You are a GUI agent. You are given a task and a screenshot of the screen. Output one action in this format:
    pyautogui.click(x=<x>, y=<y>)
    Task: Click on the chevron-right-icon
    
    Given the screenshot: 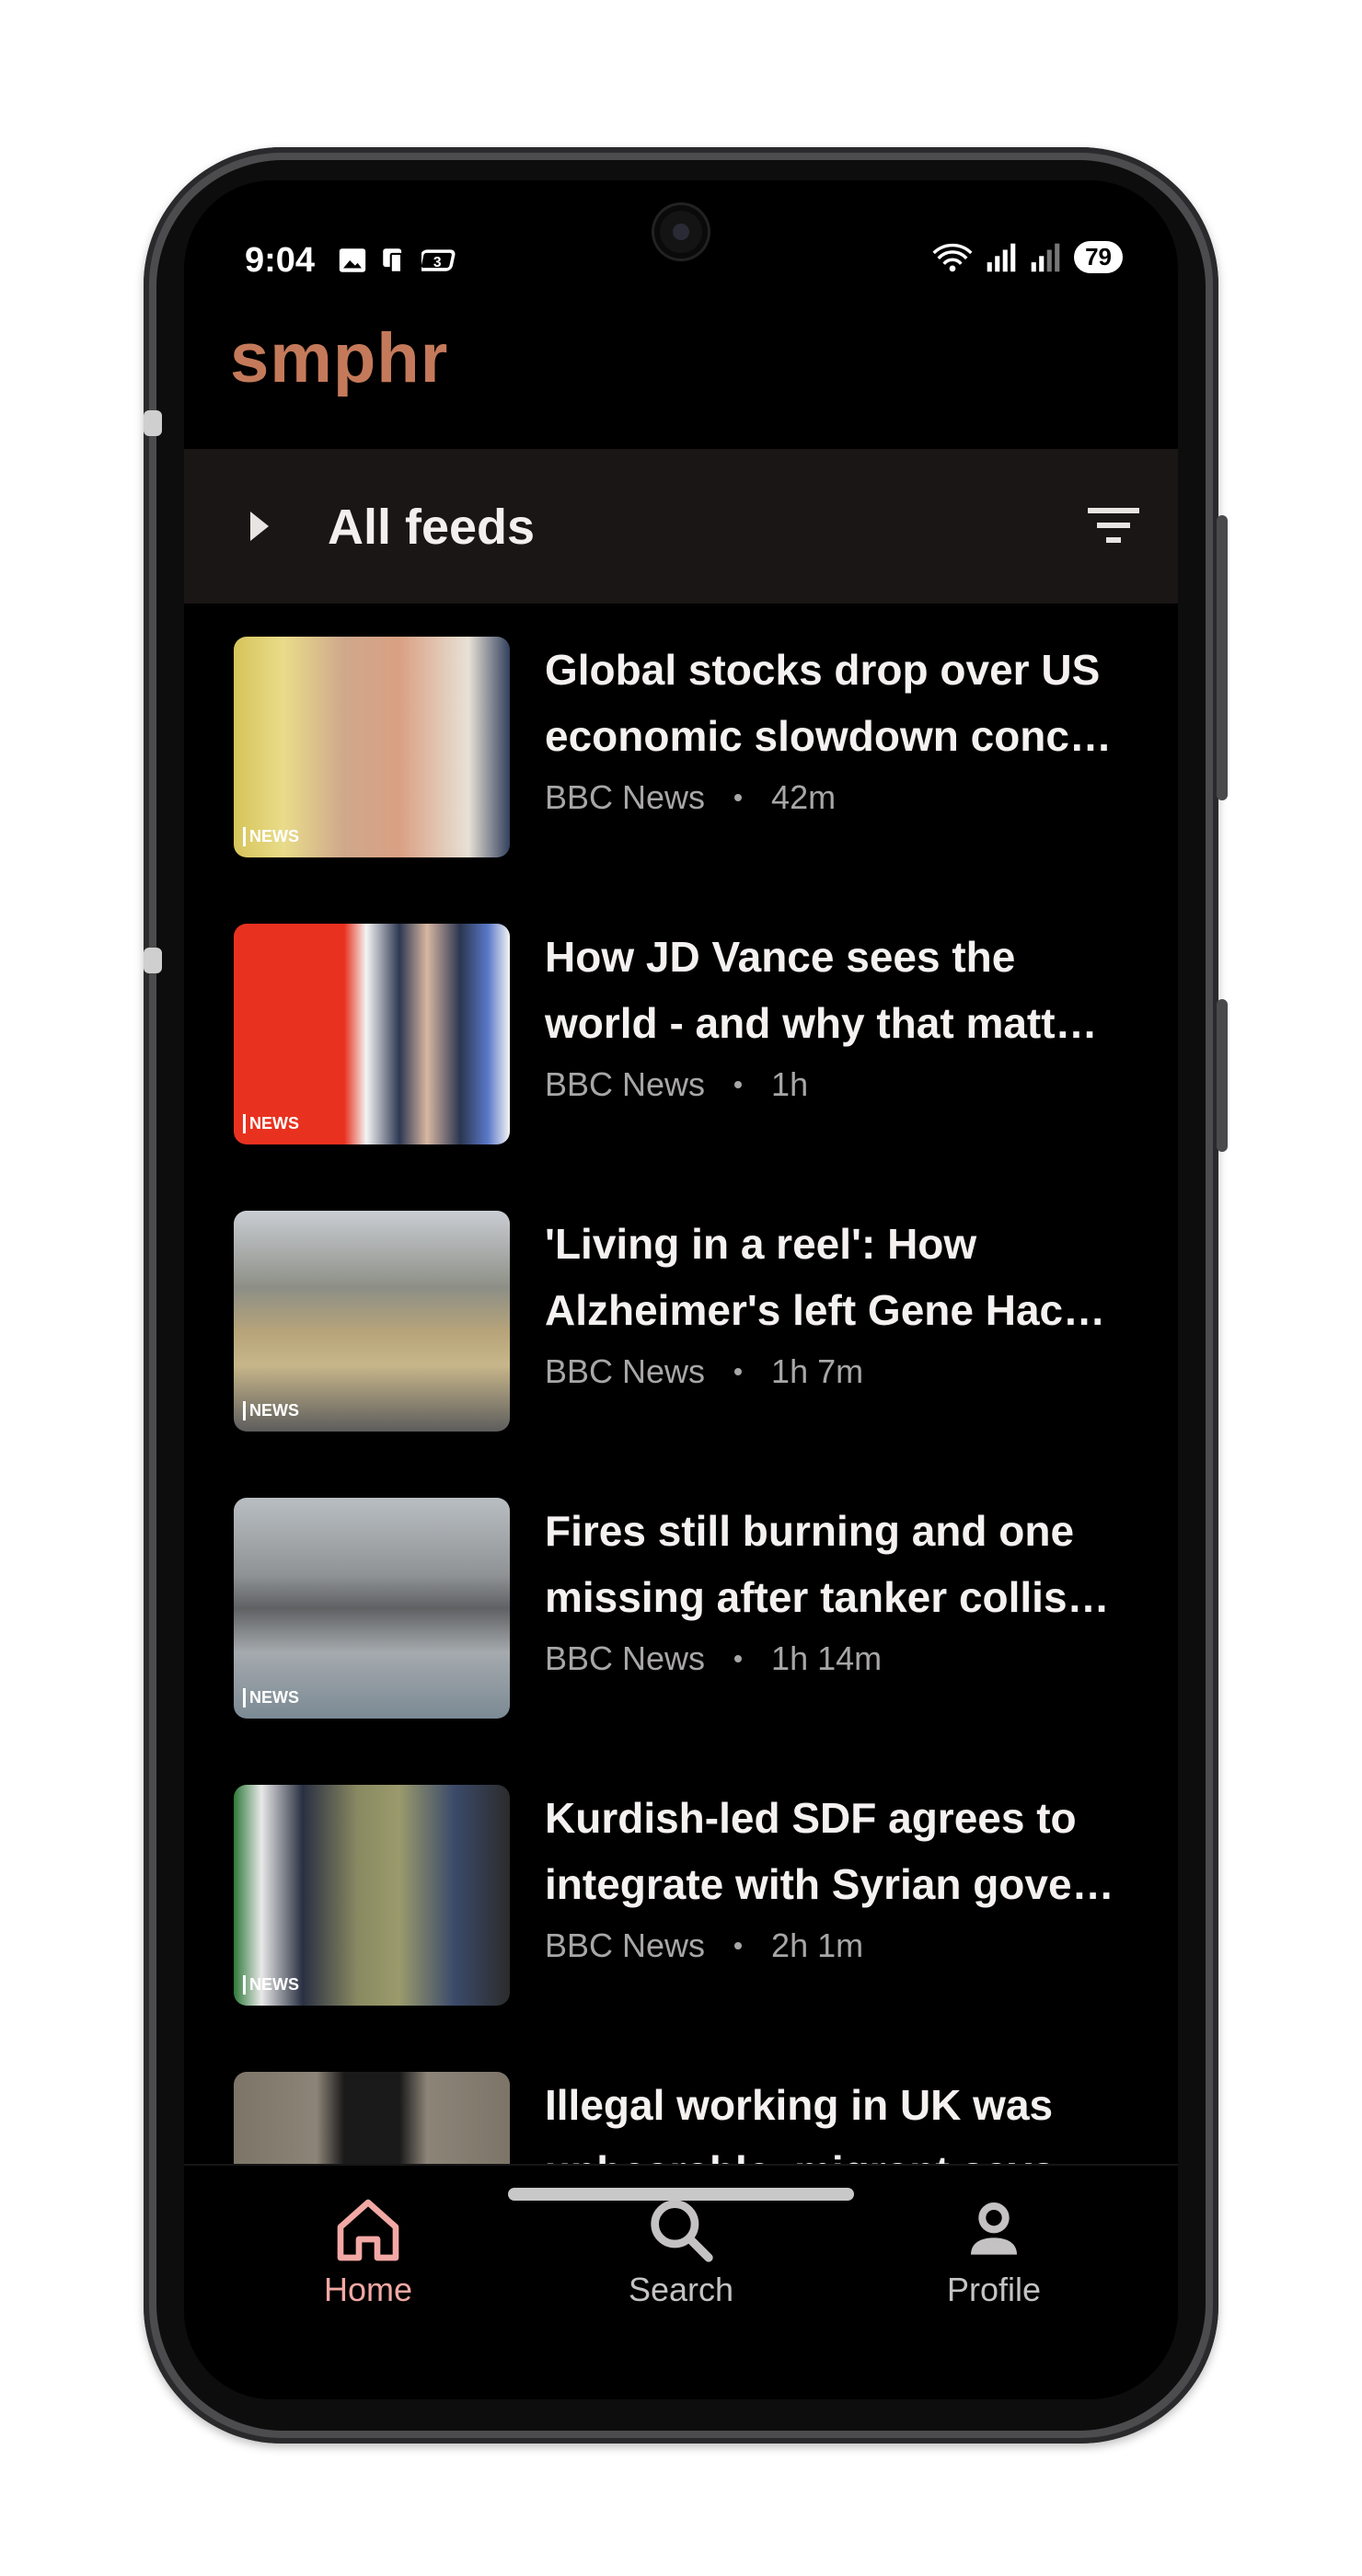 What is the action you would take?
    pyautogui.click(x=257, y=526)
    